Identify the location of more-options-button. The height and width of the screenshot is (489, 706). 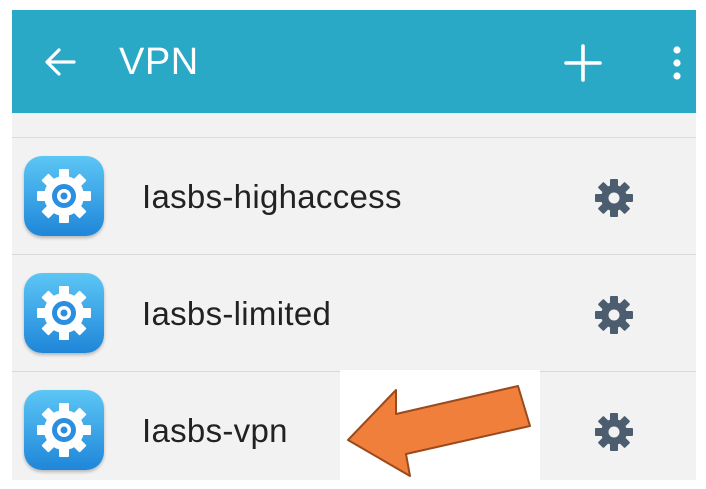
(677, 63).